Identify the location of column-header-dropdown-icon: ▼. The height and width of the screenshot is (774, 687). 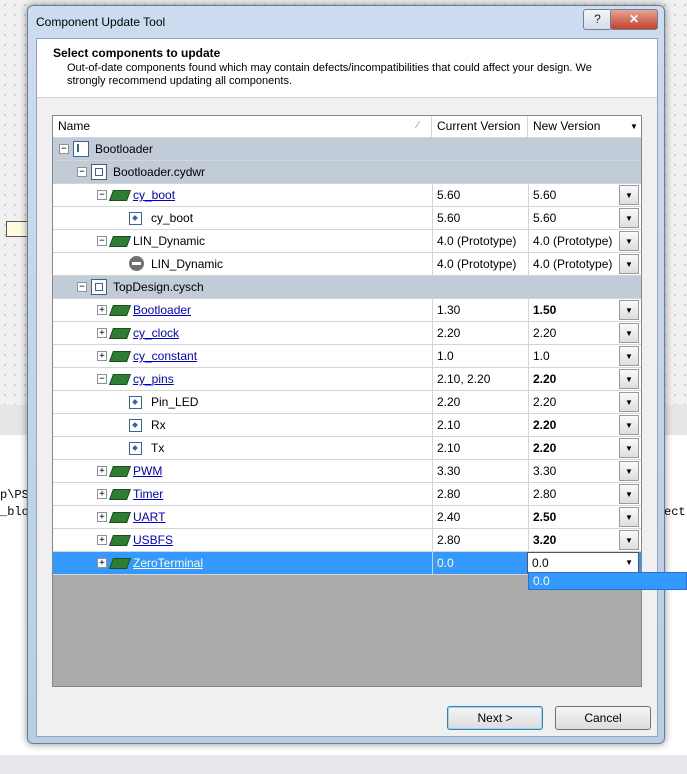
(634, 126).